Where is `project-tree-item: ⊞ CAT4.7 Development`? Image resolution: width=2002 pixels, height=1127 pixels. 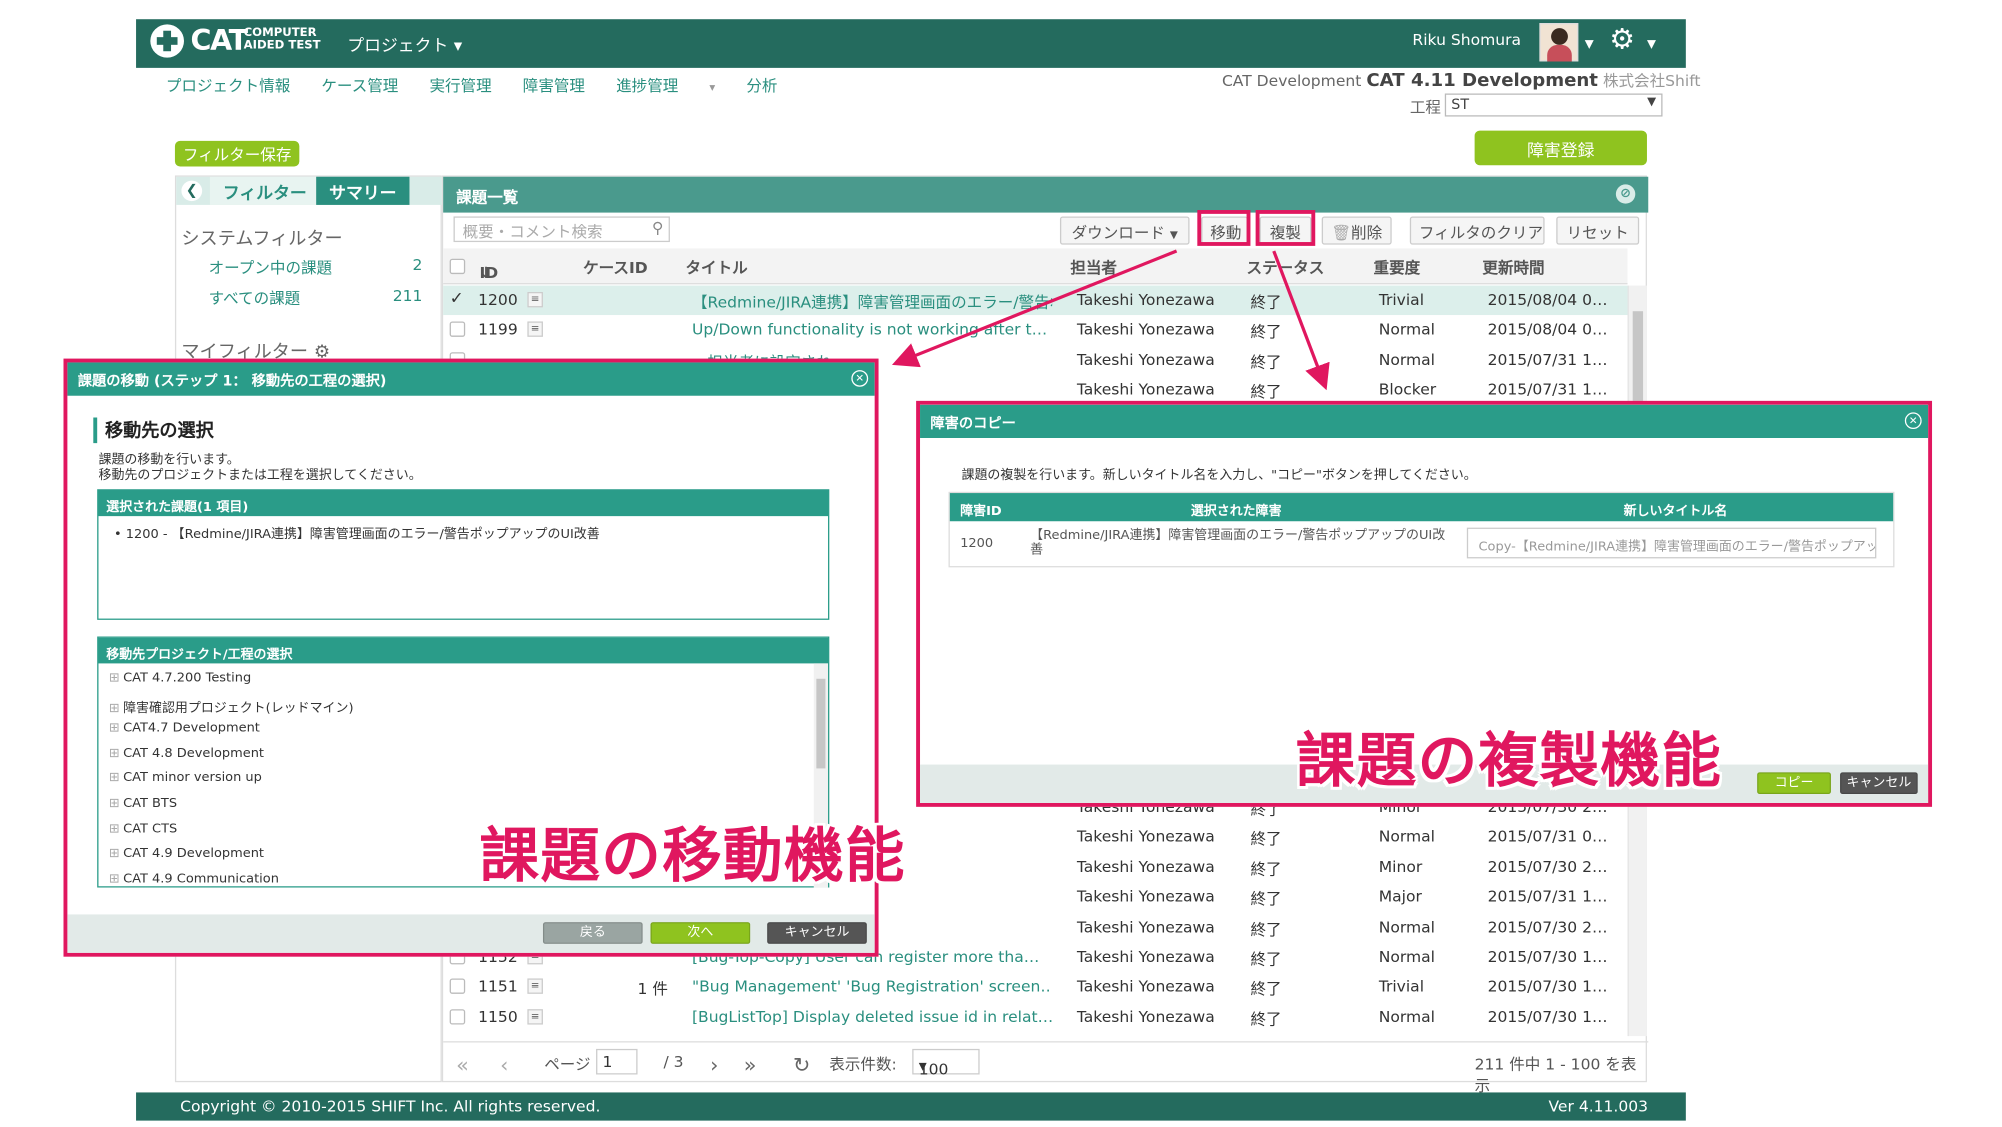 project-tree-item: ⊞ CAT4.7 Development is located at coordinates (184, 728).